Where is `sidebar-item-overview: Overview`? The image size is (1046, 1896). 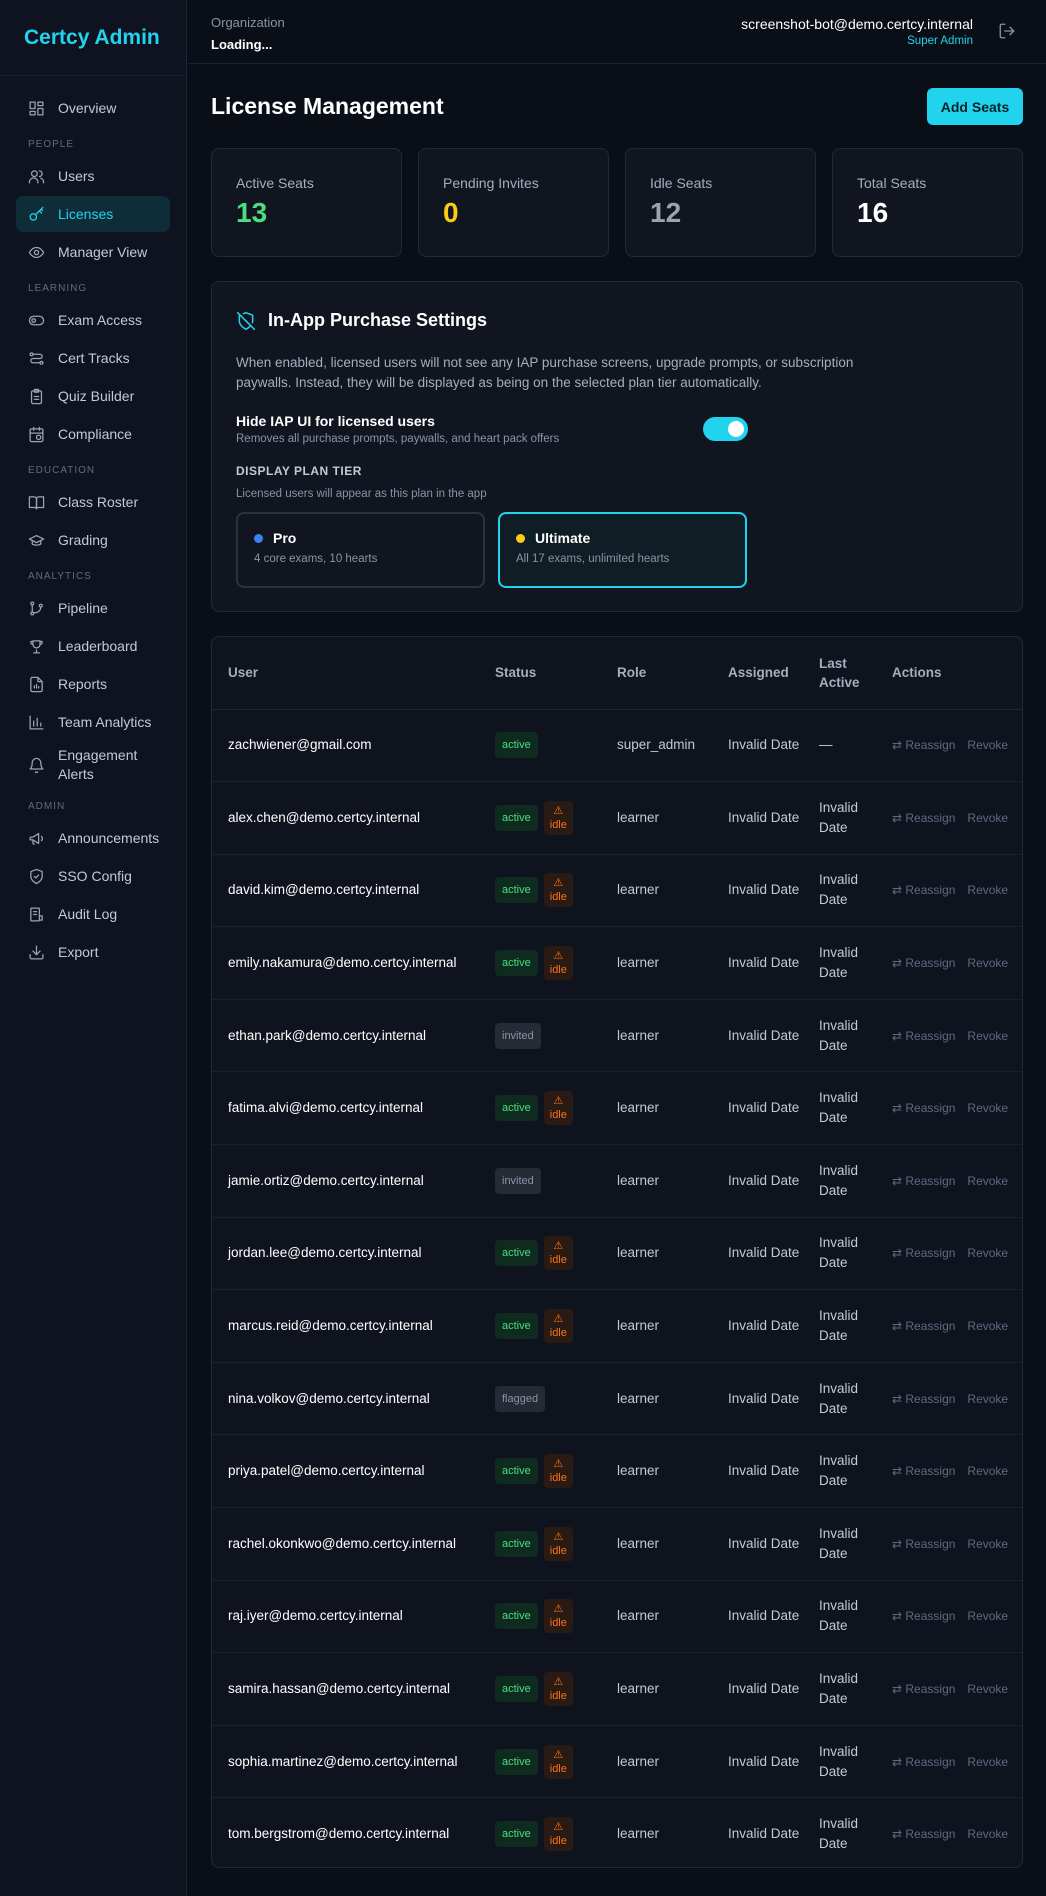 sidebar-item-overview: Overview is located at coordinates (93, 108).